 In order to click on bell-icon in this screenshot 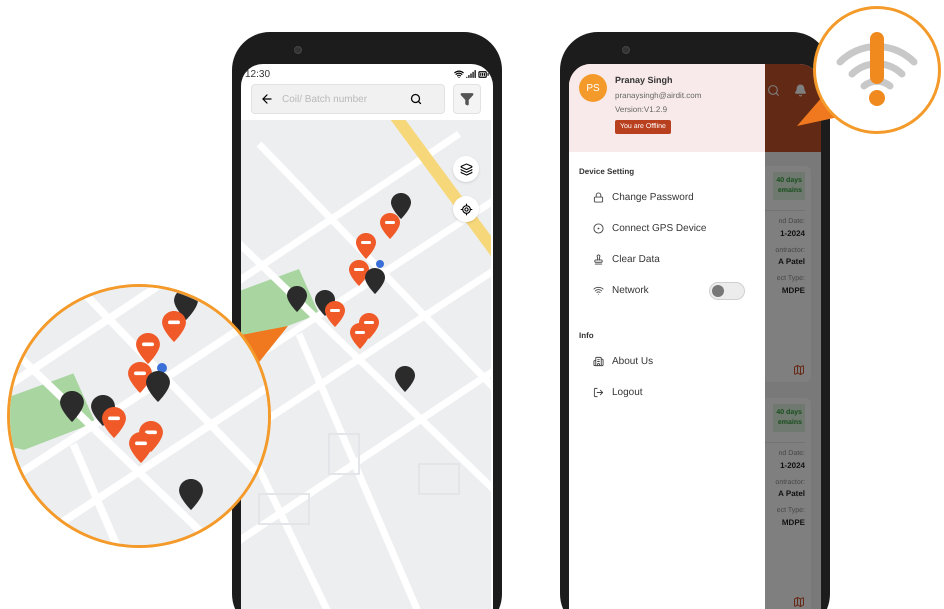, I will do `click(800, 90)`.